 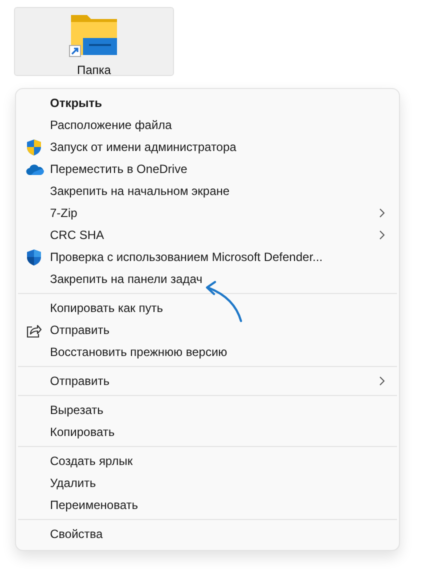 I want to click on menu-item: Копировать как путь, so click(x=207, y=308).